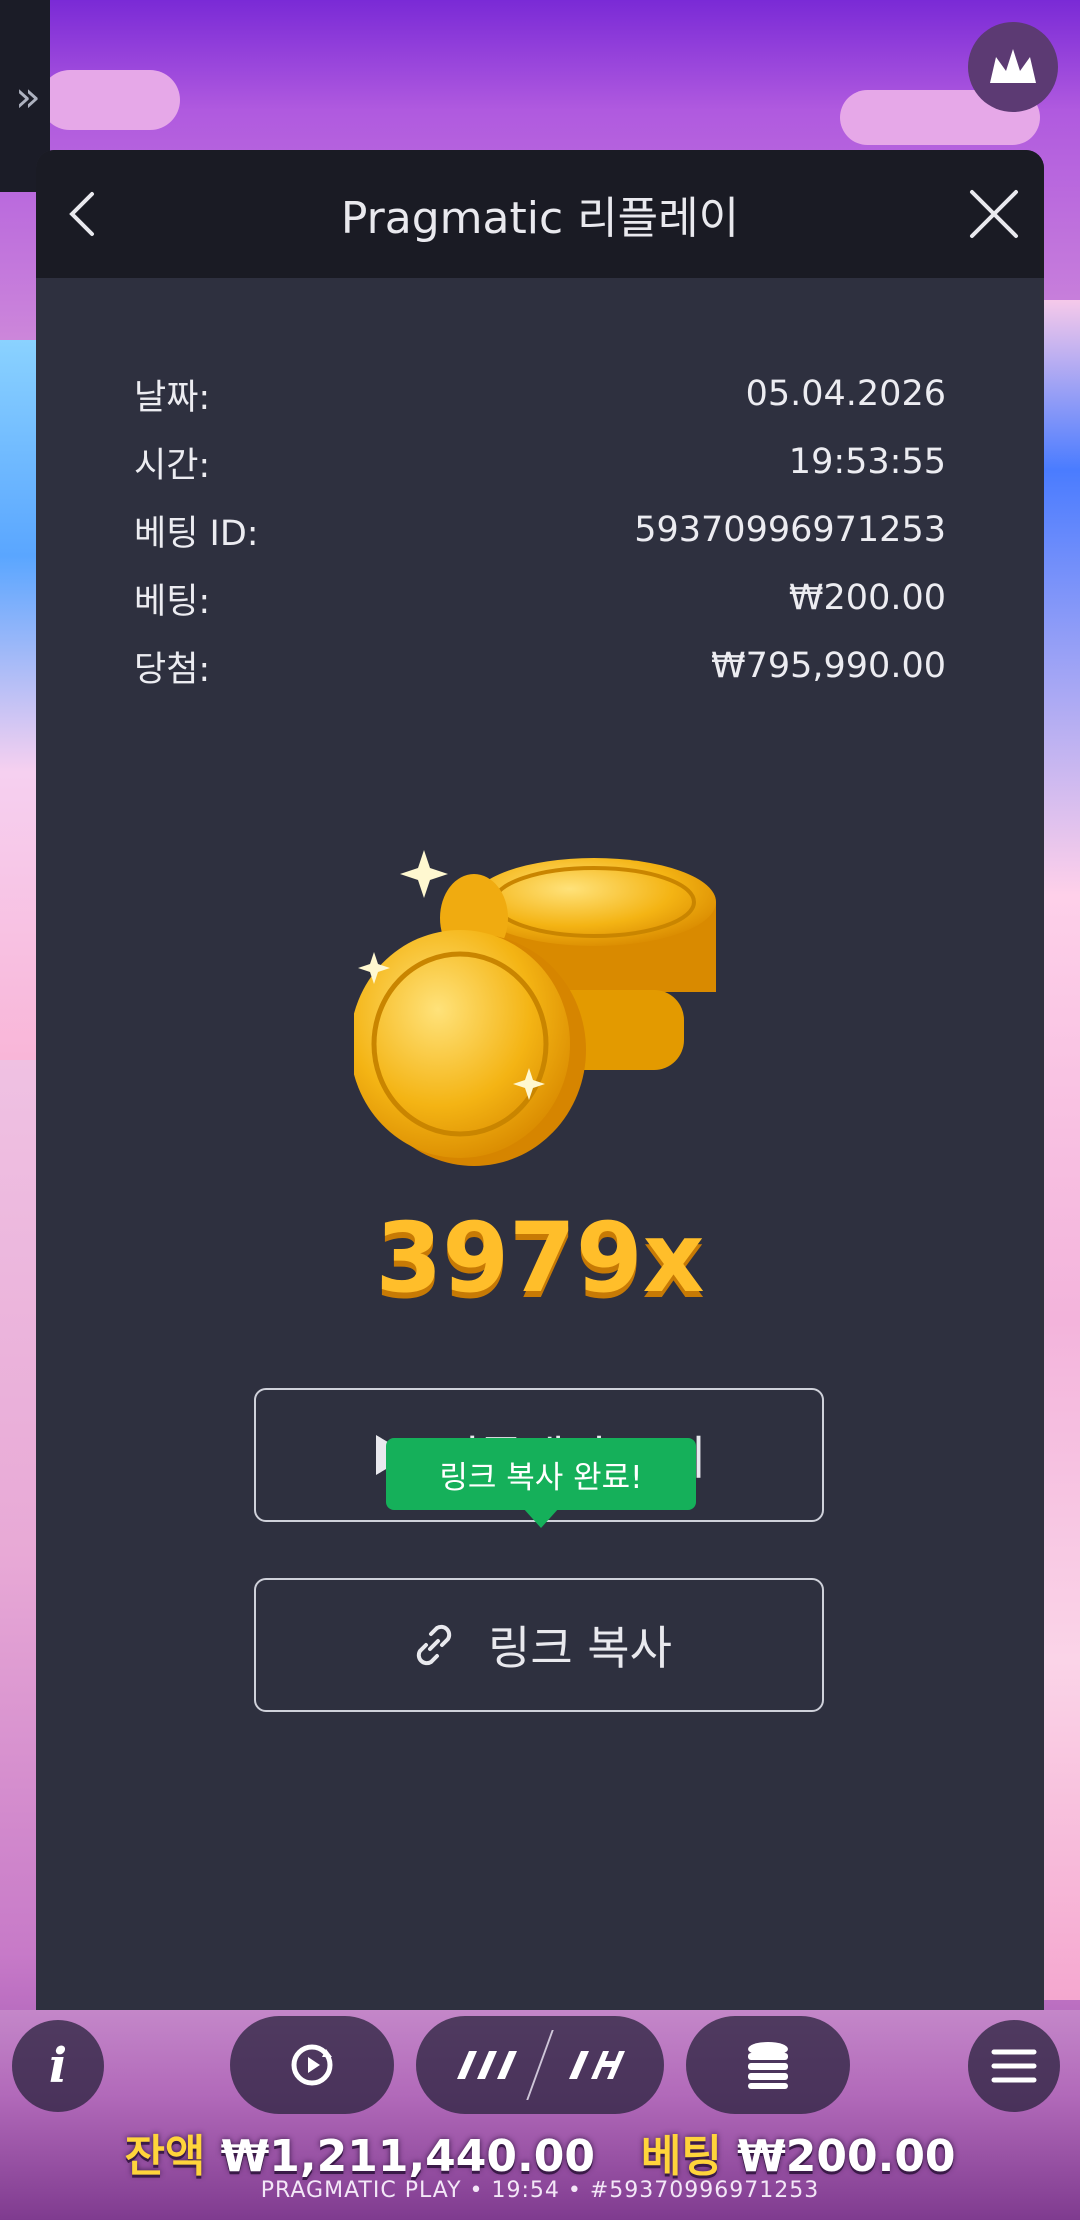  What do you see at coordinates (540, 218) in the screenshot?
I see `modal-title: Pragmatic 리플레이` at bounding box center [540, 218].